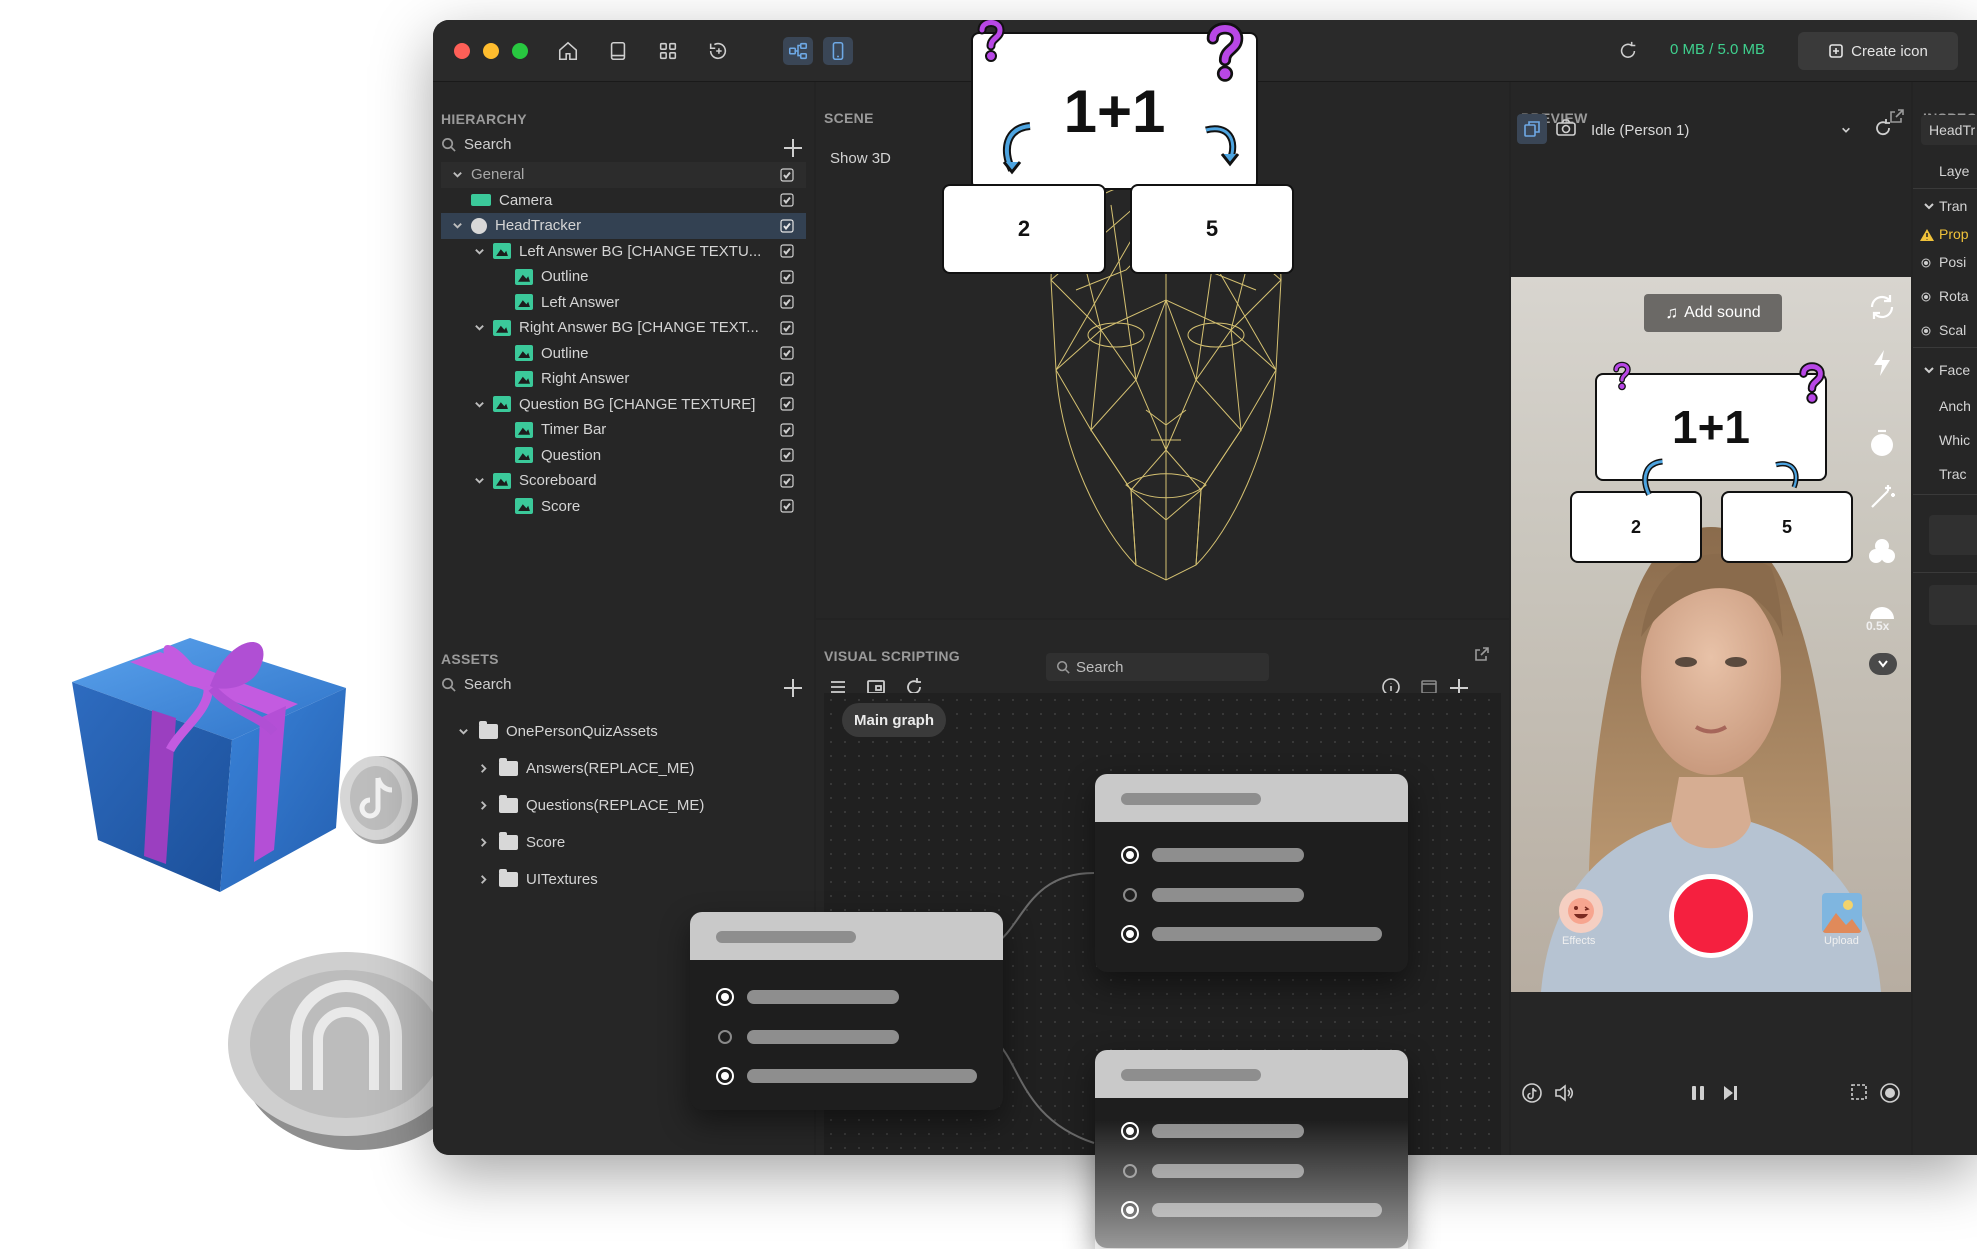 This screenshot has height=1249, width=1977. Describe the element at coordinates (668, 51) in the screenshot. I see `grid-icon` at that location.